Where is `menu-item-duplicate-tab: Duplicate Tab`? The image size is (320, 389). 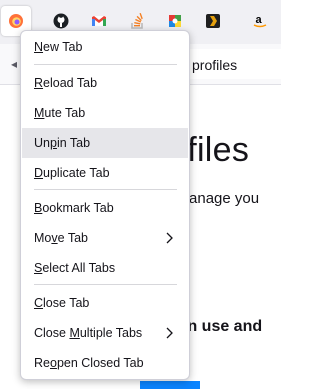
menu-item-duplicate-tab: Duplicate Tab is located at coordinates (105, 173).